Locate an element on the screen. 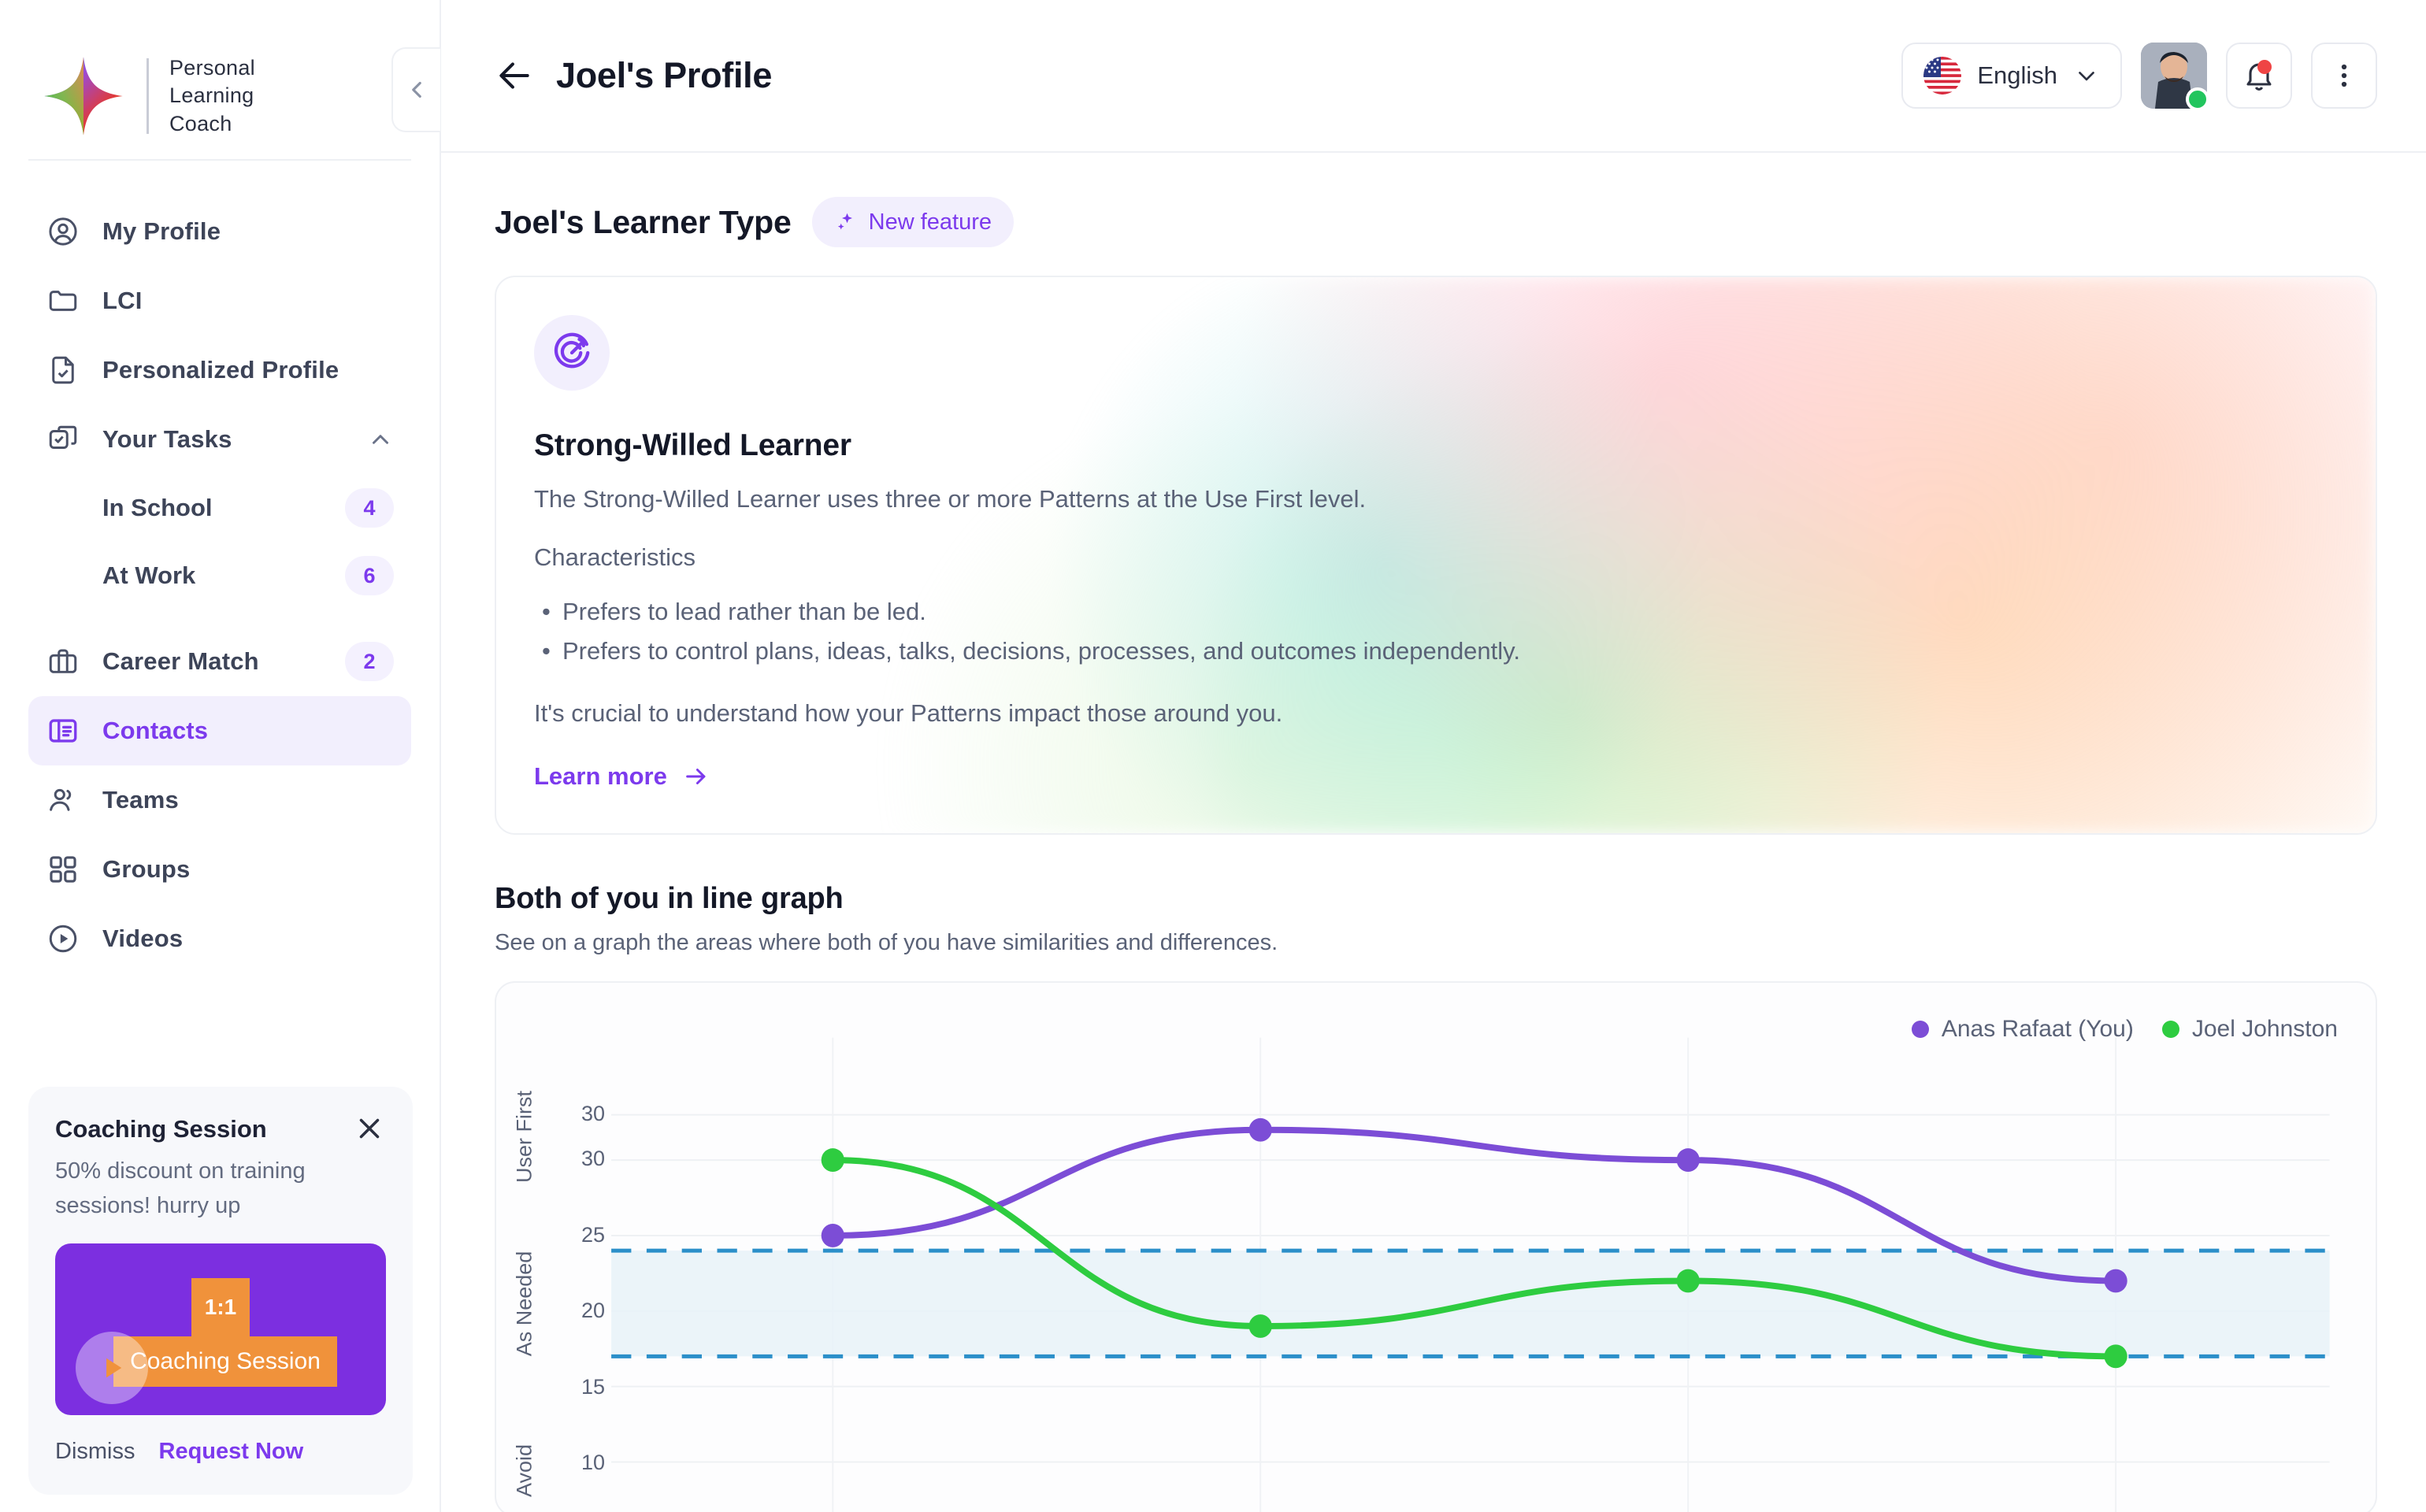  promo-dismiss-button: Dismiss is located at coordinates (95, 1452).